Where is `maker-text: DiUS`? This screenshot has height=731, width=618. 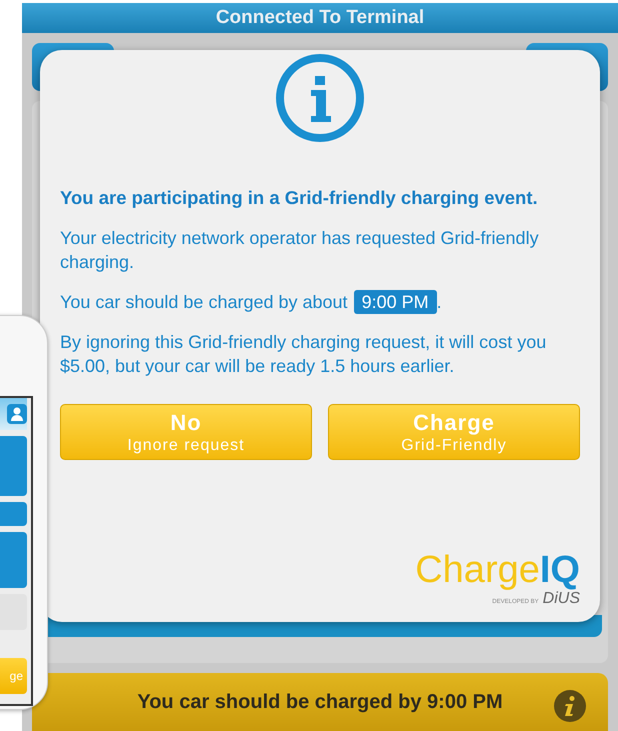
maker-text: DiUS is located at coordinates (561, 599).